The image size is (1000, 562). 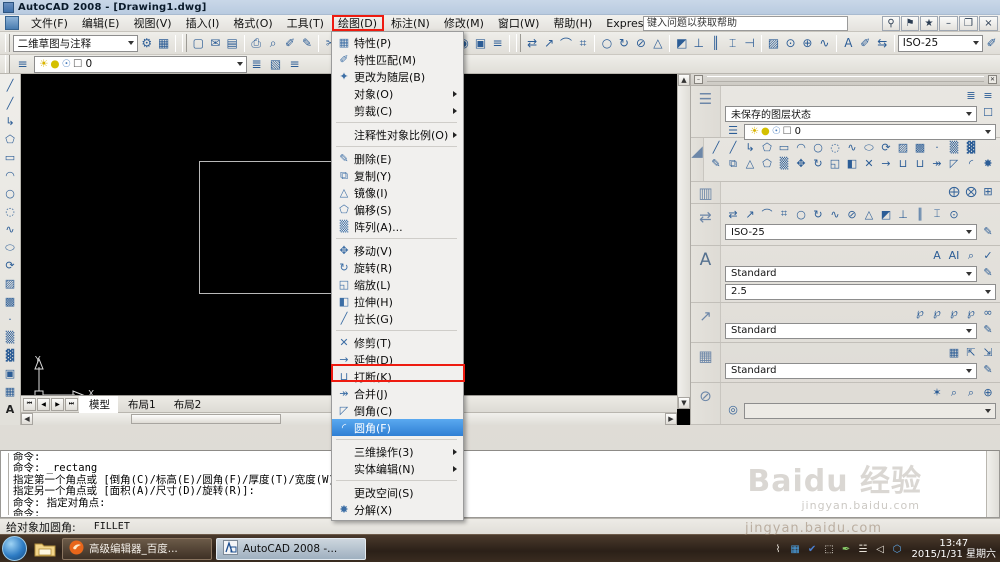 What do you see at coordinates (275, 64) in the screenshot?
I see `layer-make-current-button: ▧` at bounding box center [275, 64].